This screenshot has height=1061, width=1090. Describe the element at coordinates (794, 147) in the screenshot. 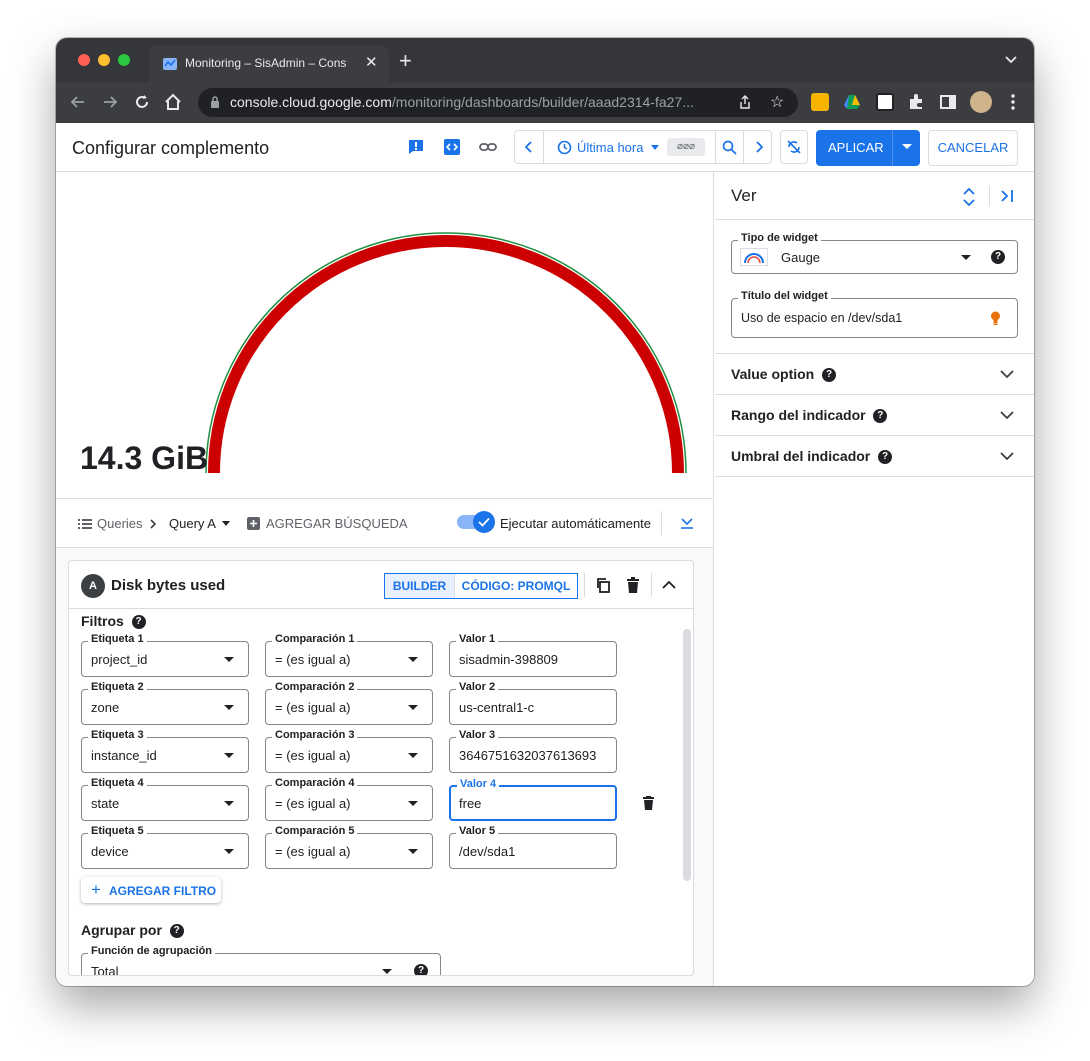

I see `auto-refresh-button` at that location.